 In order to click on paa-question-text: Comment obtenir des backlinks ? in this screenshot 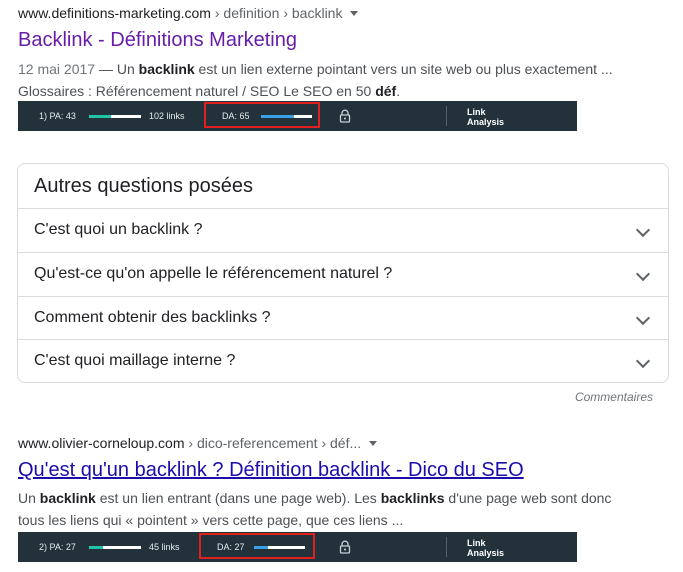, I will do `click(152, 318)`.